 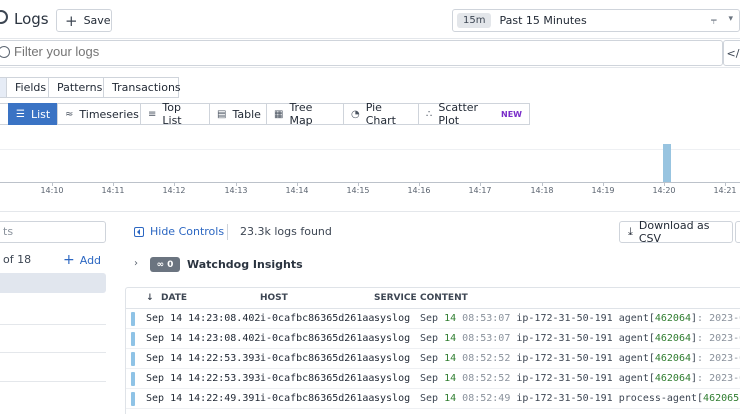 I want to click on viz-tab-toplist: ≡ Top List, so click(x=175, y=114).